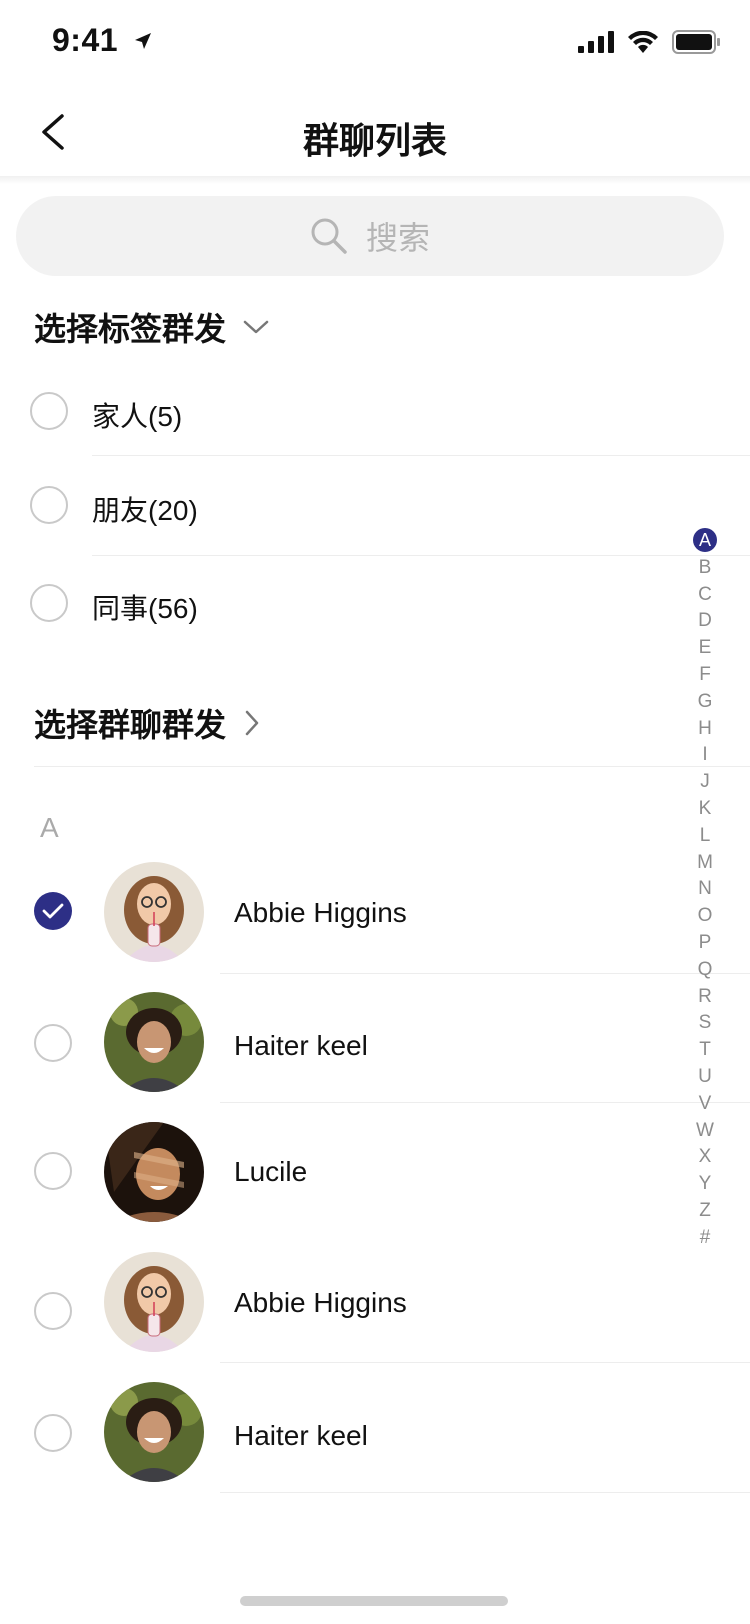 The width and height of the screenshot is (750, 1624). Describe the element at coordinates (375, 180) in the screenshot. I see `nav-divider` at that location.